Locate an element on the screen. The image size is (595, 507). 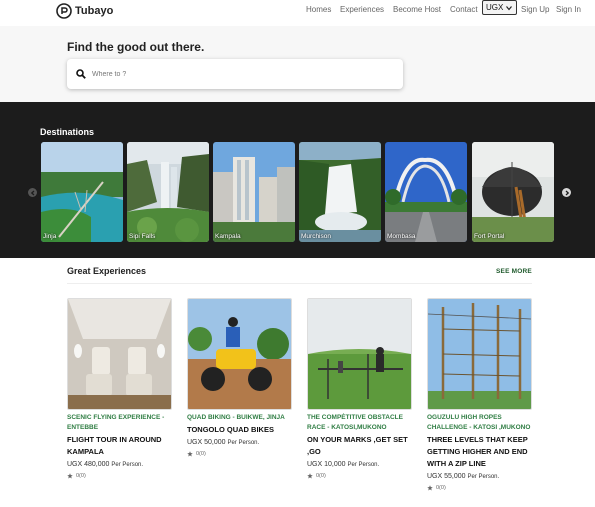
experience-price: UGX 50,000 Per Person. is located at coordinates (239, 443).